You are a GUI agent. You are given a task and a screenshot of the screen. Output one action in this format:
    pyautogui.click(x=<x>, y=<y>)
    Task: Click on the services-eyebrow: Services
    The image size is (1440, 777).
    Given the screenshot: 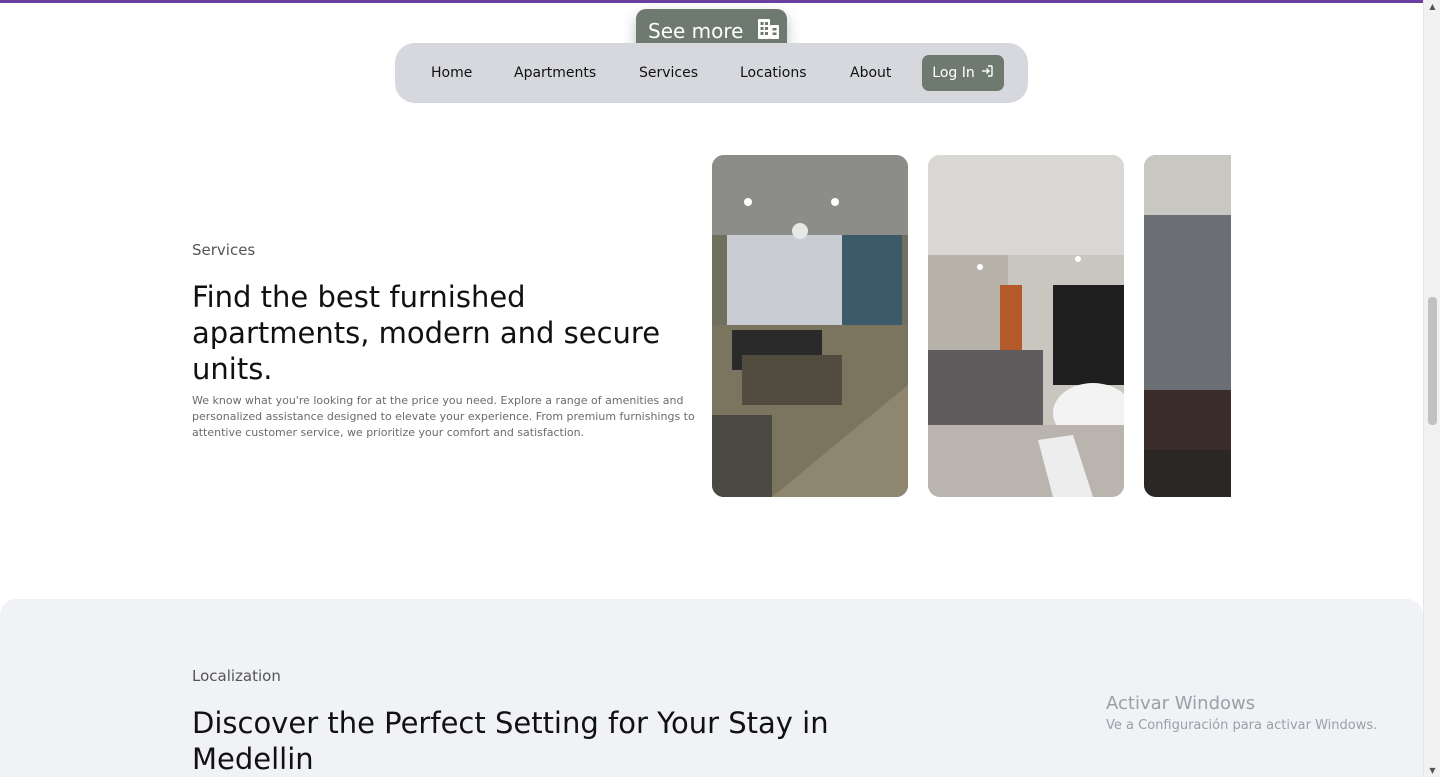 What is the action you would take?
    pyautogui.click(x=224, y=250)
    